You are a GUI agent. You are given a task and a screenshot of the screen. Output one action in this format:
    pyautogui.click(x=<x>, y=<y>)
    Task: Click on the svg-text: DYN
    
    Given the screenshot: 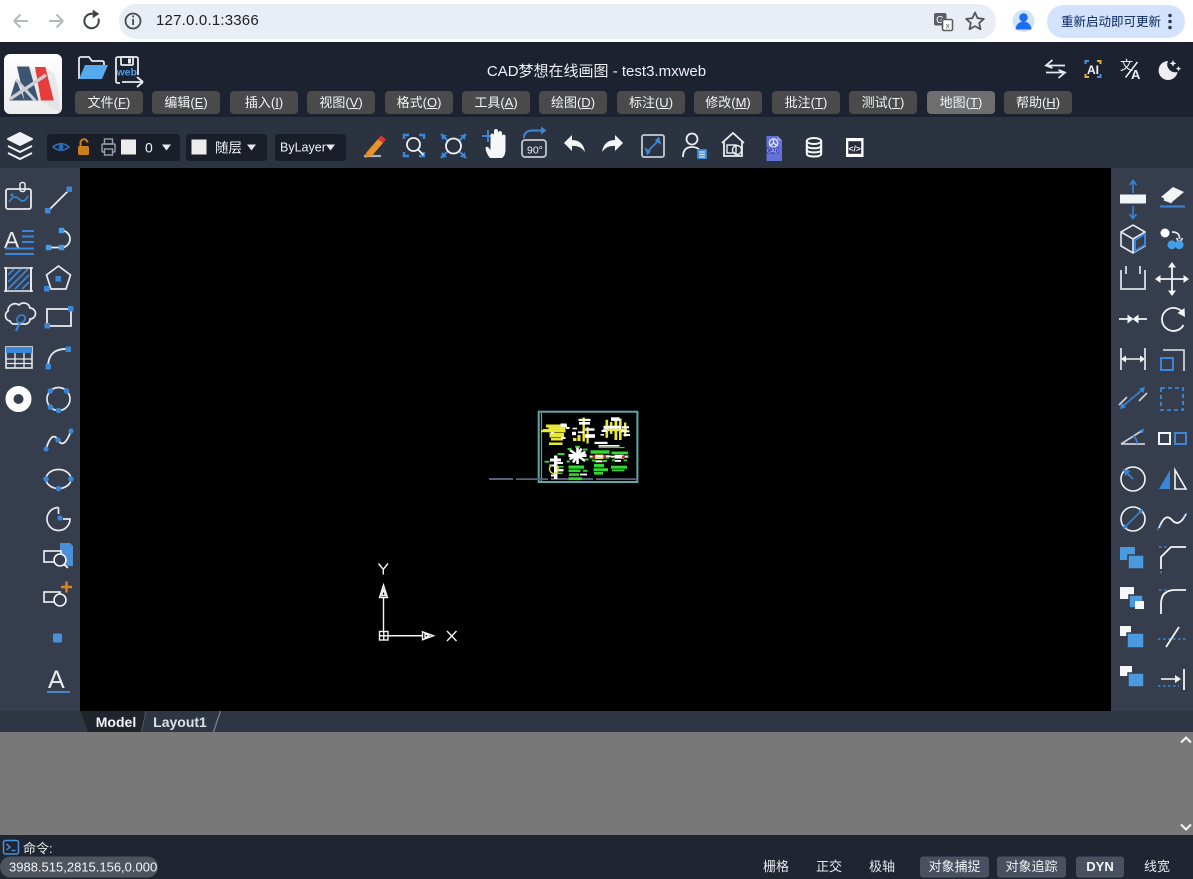 What is the action you would take?
    pyautogui.click(x=1099, y=866)
    